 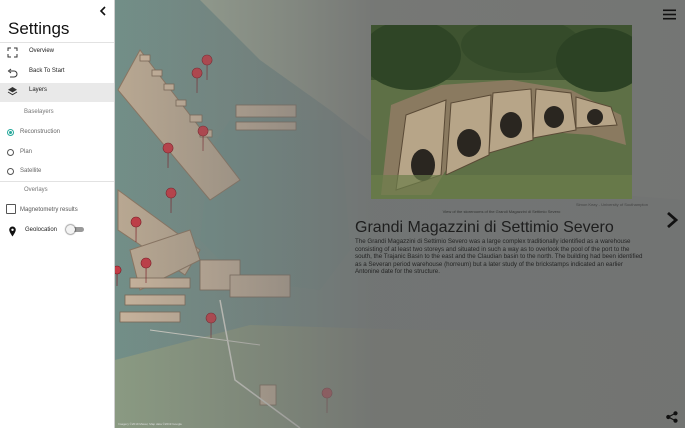 I want to click on geolocation-label: Geolocation, so click(x=41, y=230).